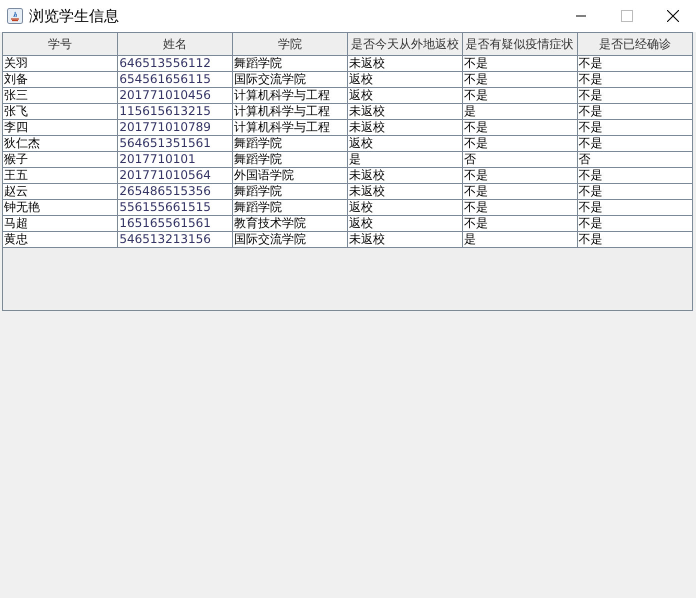  Describe the element at coordinates (60, 208) in the screenshot. I see `table-cell: 钟无艳` at that location.